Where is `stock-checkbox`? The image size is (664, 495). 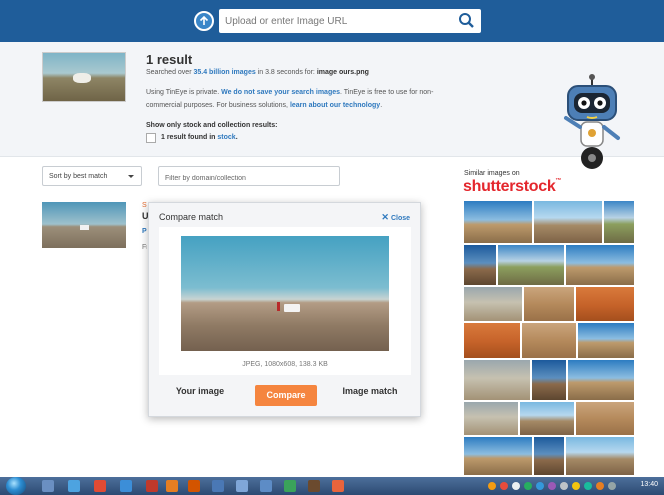
stock-checkbox is located at coordinates (151, 138).